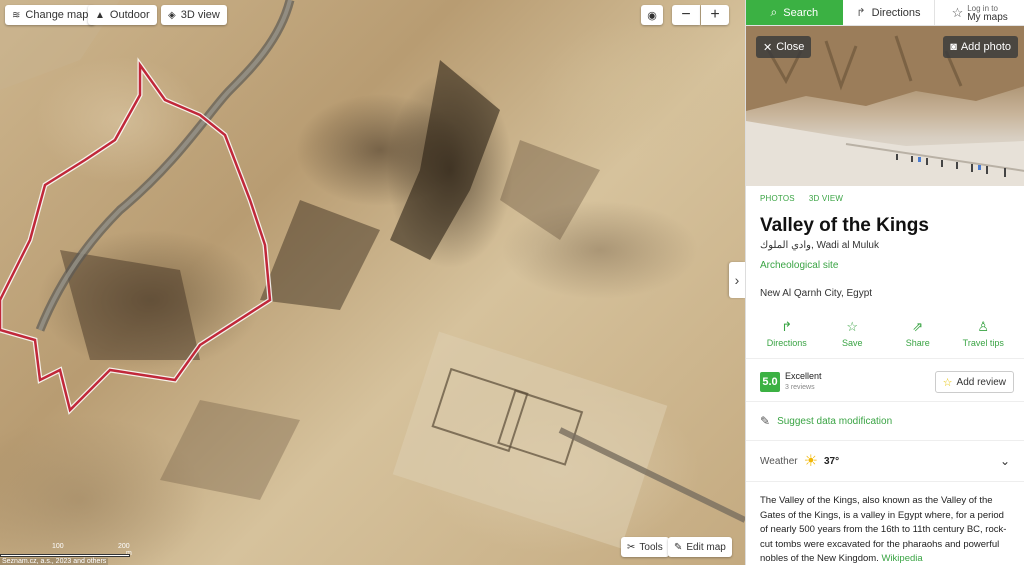  I want to click on mountain-icon: ▲, so click(100, 15).